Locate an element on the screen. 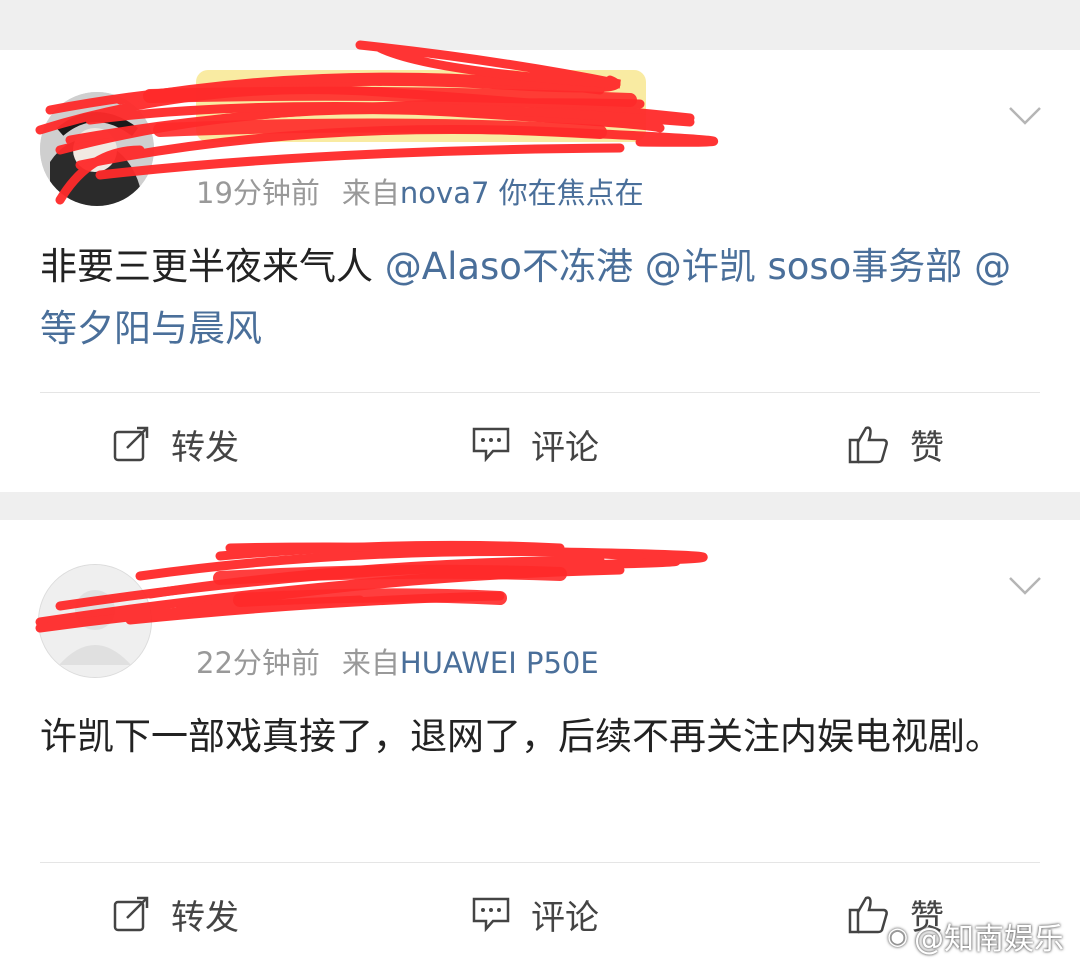  source-device: HUAWEI P50E is located at coordinates (499, 663).